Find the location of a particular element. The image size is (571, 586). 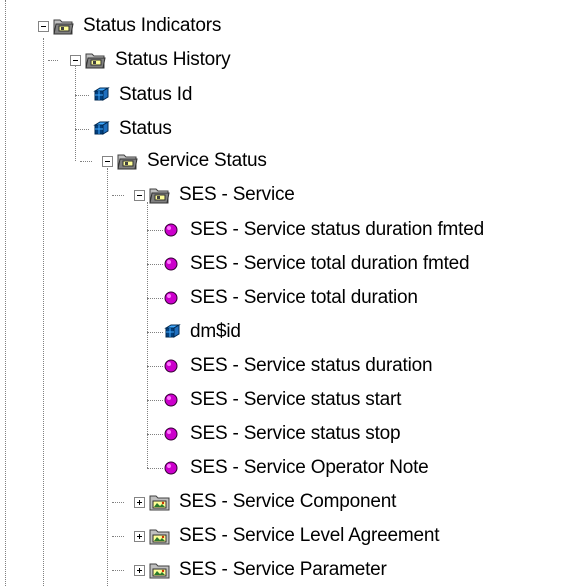

tree-node-label: SES - Service total duration fmted is located at coordinates (330, 263).